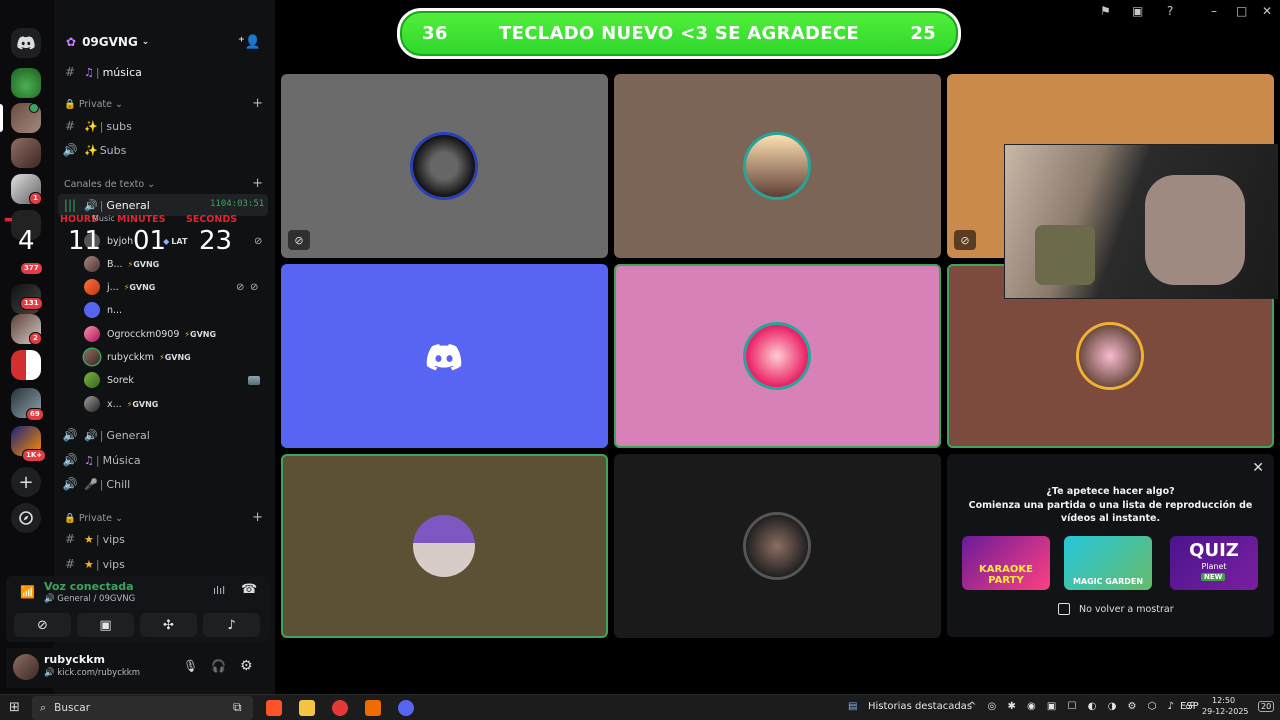 This screenshot has height=720, width=1280. Describe the element at coordinates (219, 590) in the screenshot. I see `noise-suppression-icon: ılıl` at that location.